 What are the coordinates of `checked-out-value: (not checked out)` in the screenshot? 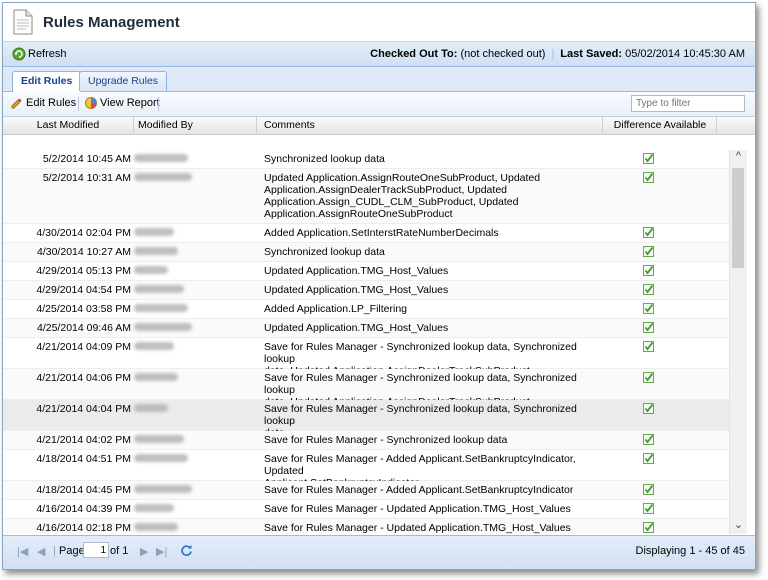 It's located at (503, 54).